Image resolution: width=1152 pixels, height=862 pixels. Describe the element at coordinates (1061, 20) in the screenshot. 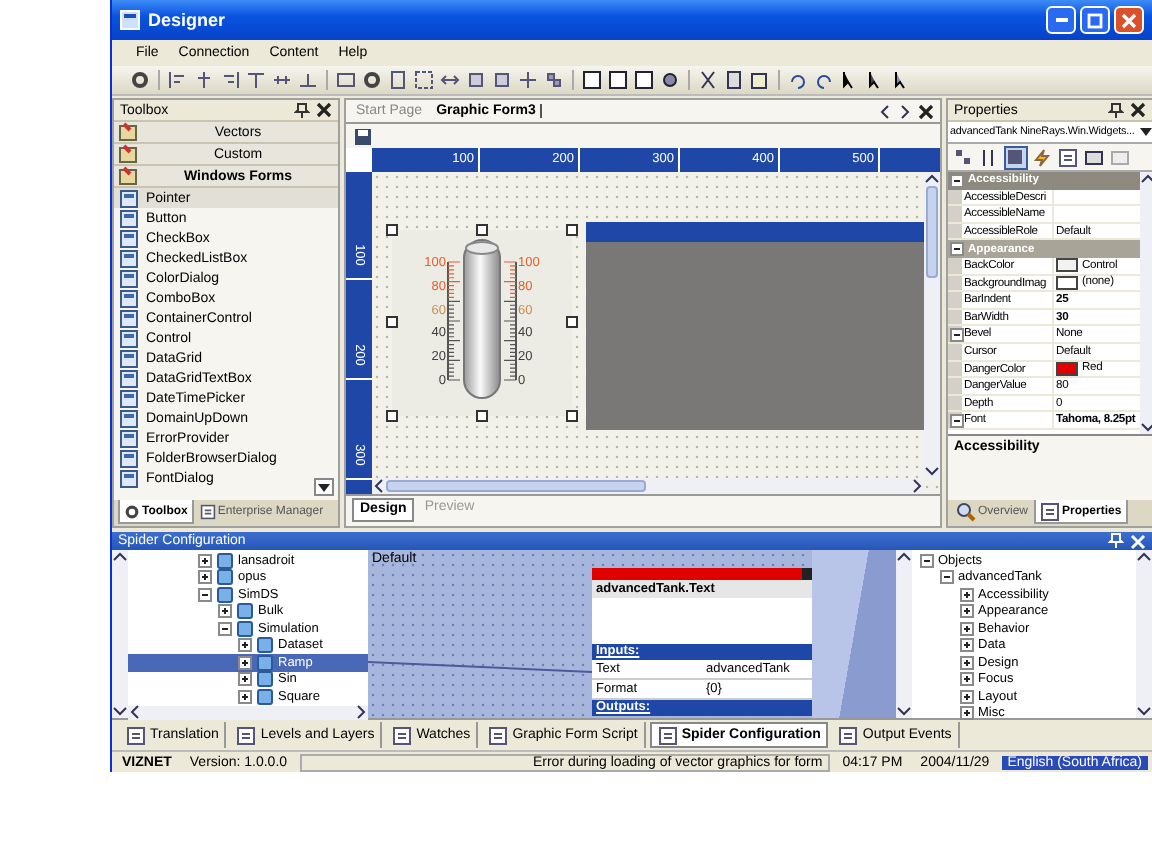

I see `minimize-button` at that location.